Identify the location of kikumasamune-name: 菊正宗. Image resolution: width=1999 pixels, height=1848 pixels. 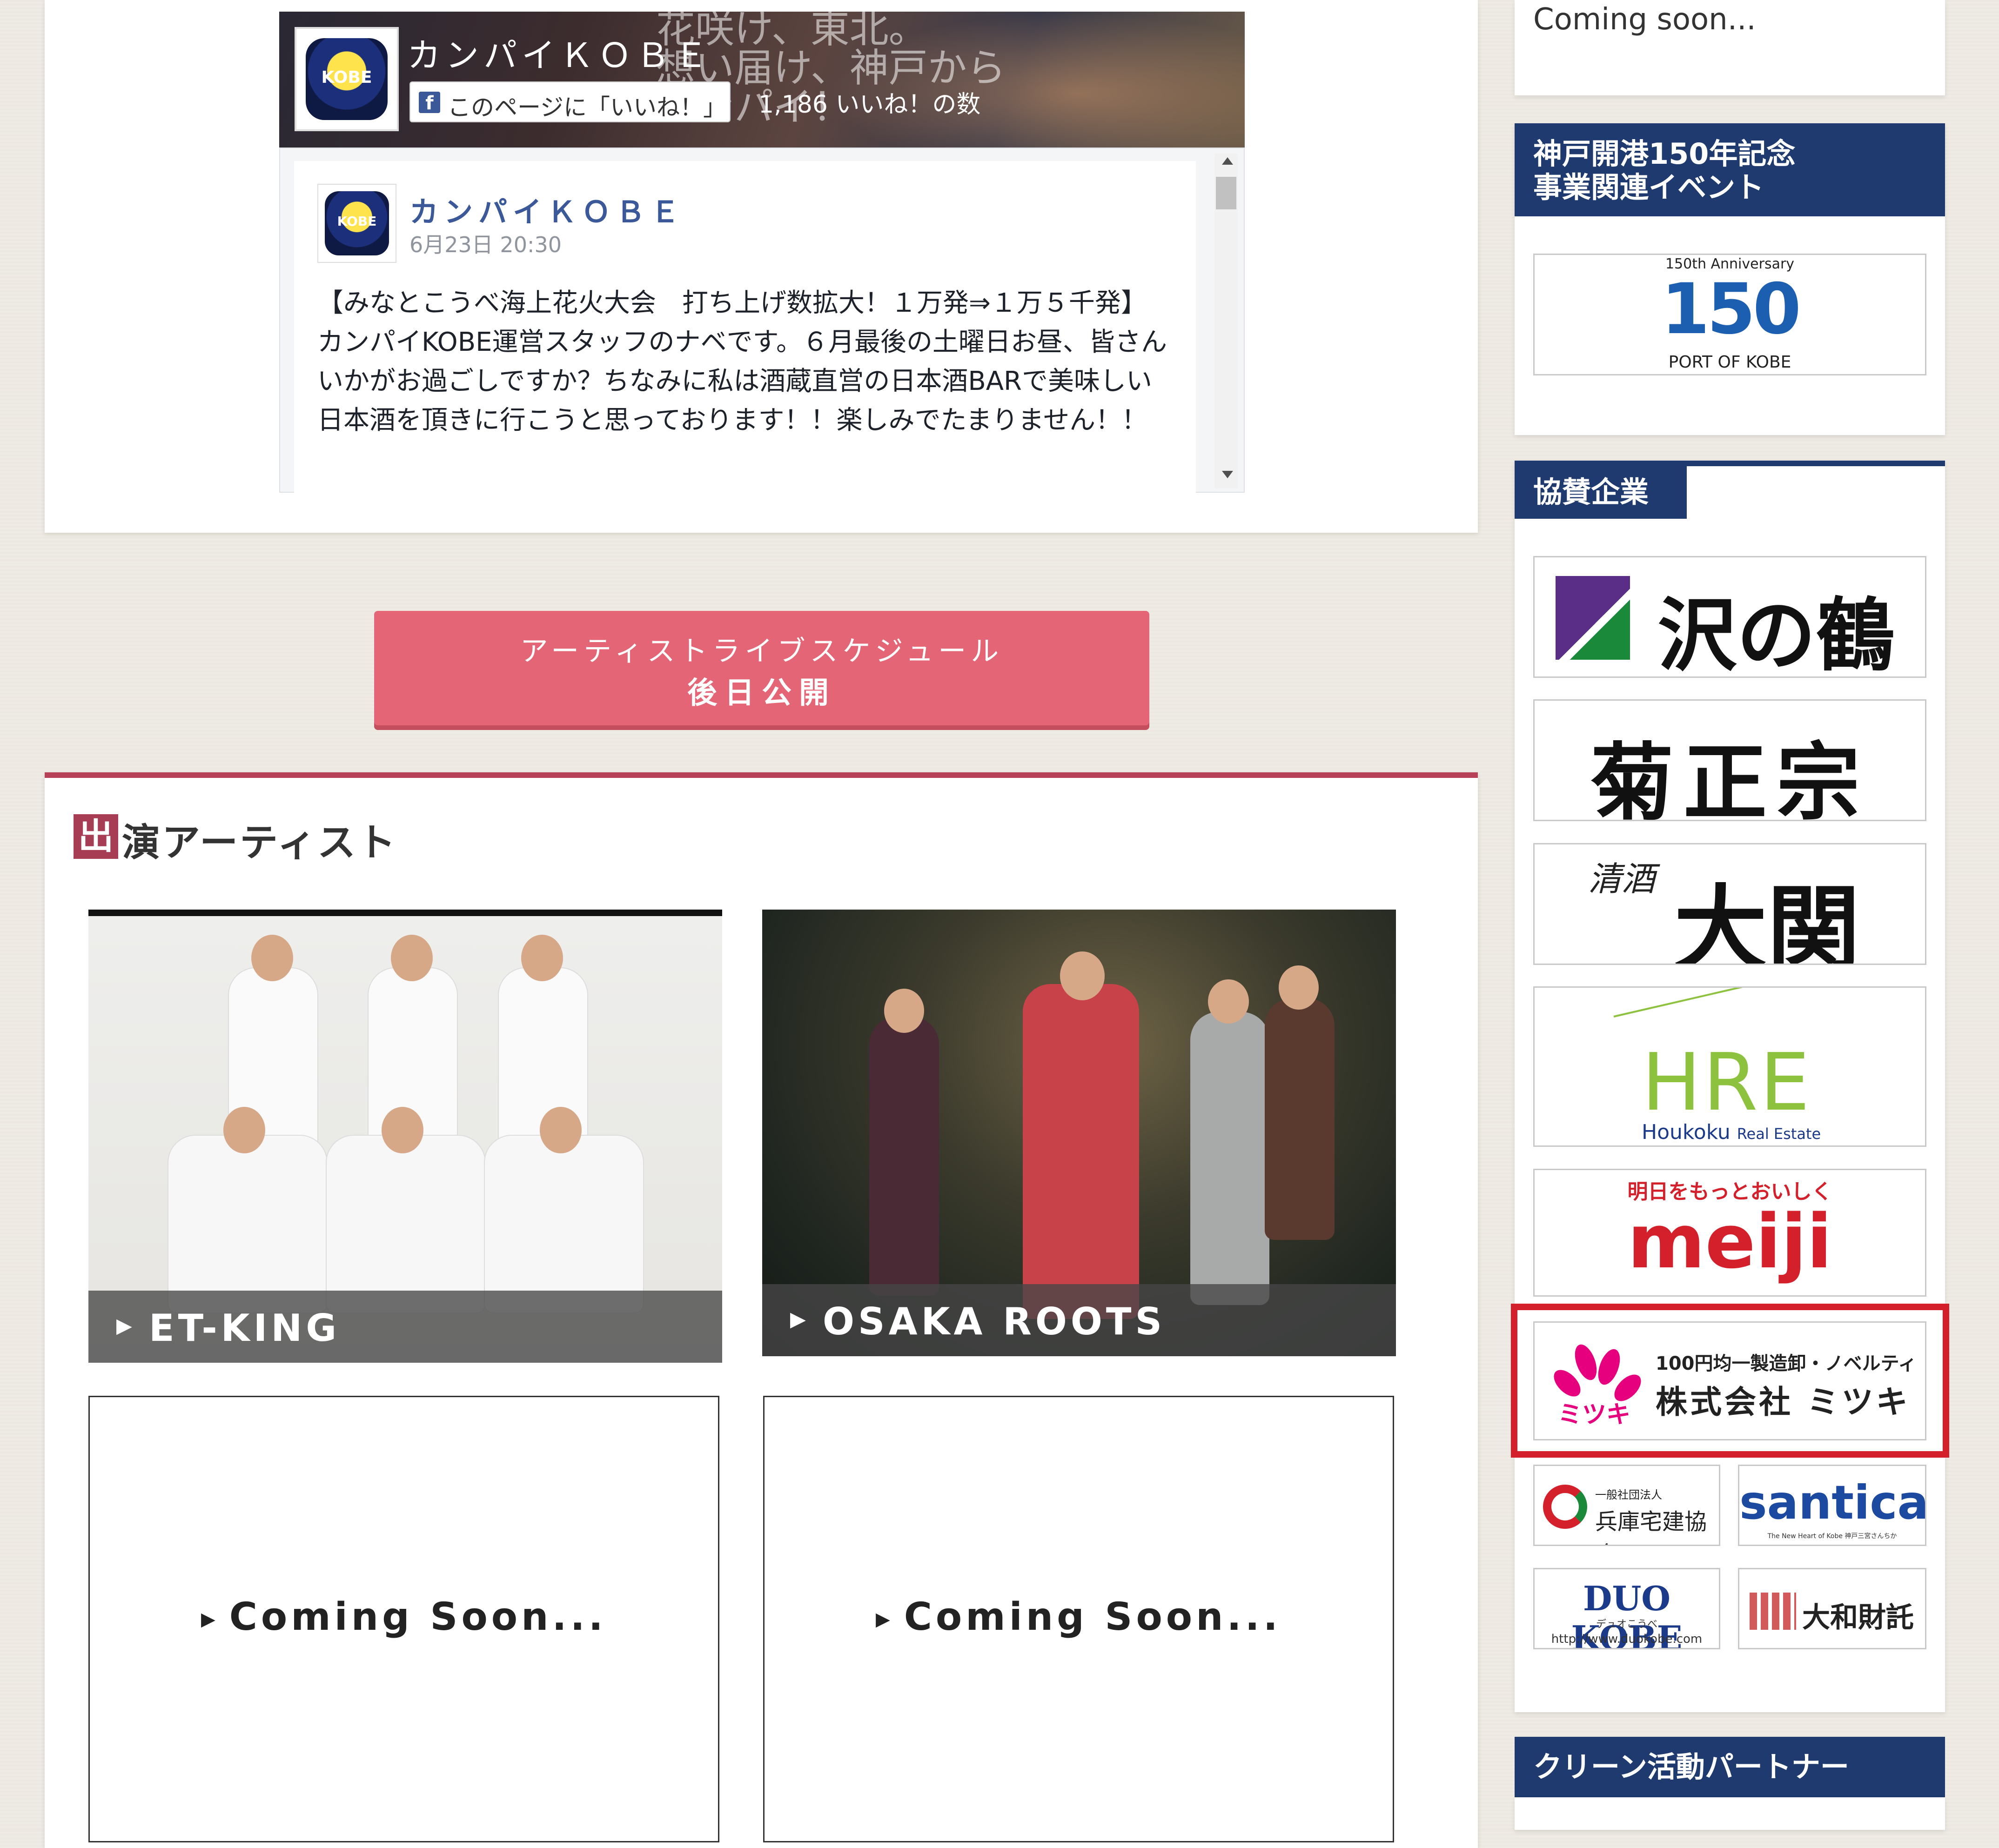
(1730, 777).